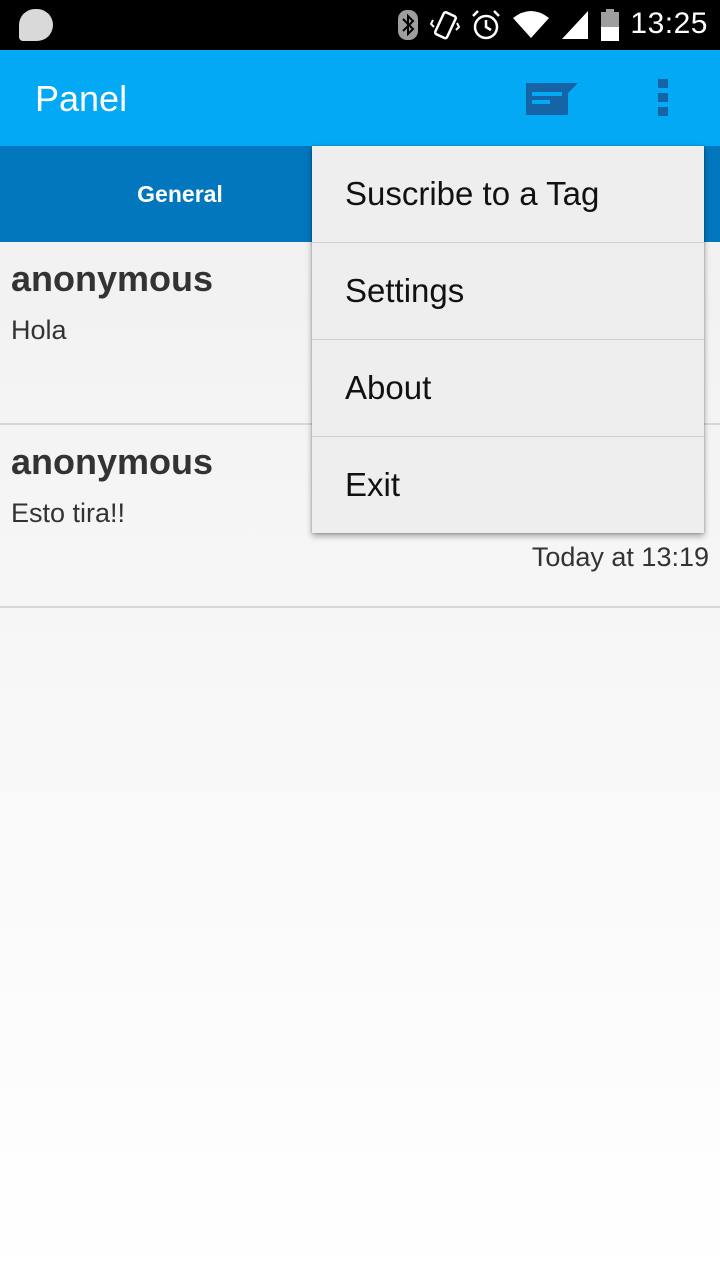  Describe the element at coordinates (508, 25) in the screenshot. I see `status-icons` at that location.